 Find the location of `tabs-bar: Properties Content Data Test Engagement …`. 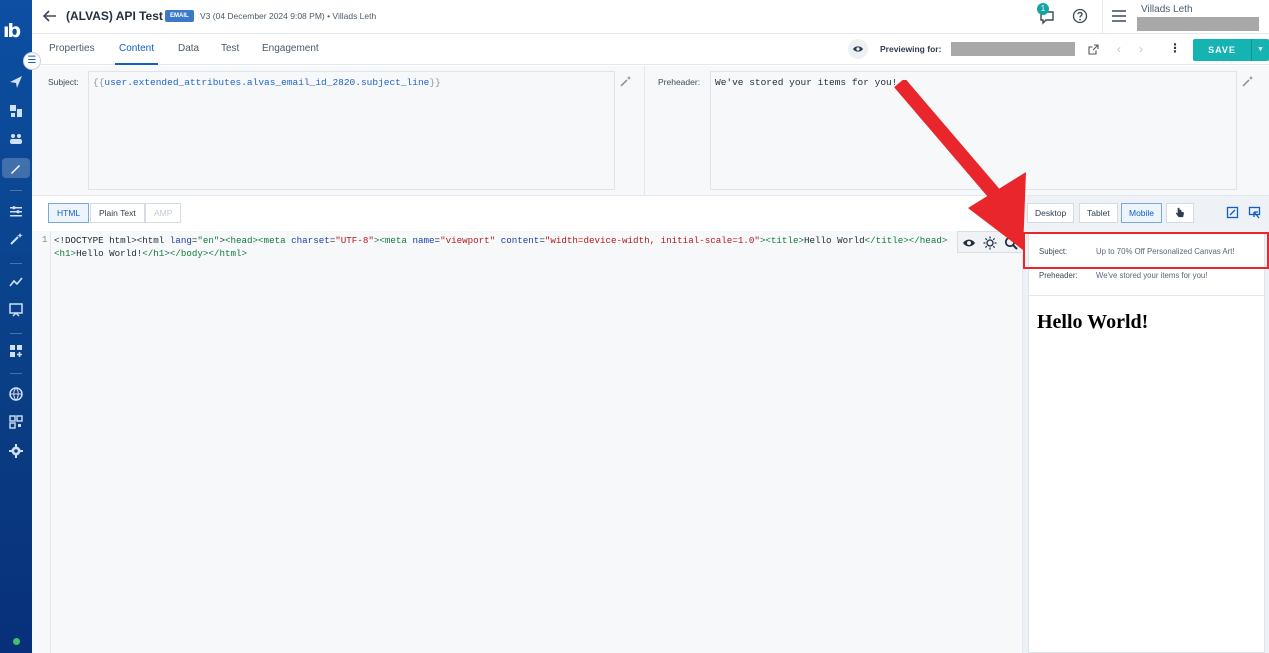

tabs-bar: Properties Content Data Test Engagement … is located at coordinates (650, 50).